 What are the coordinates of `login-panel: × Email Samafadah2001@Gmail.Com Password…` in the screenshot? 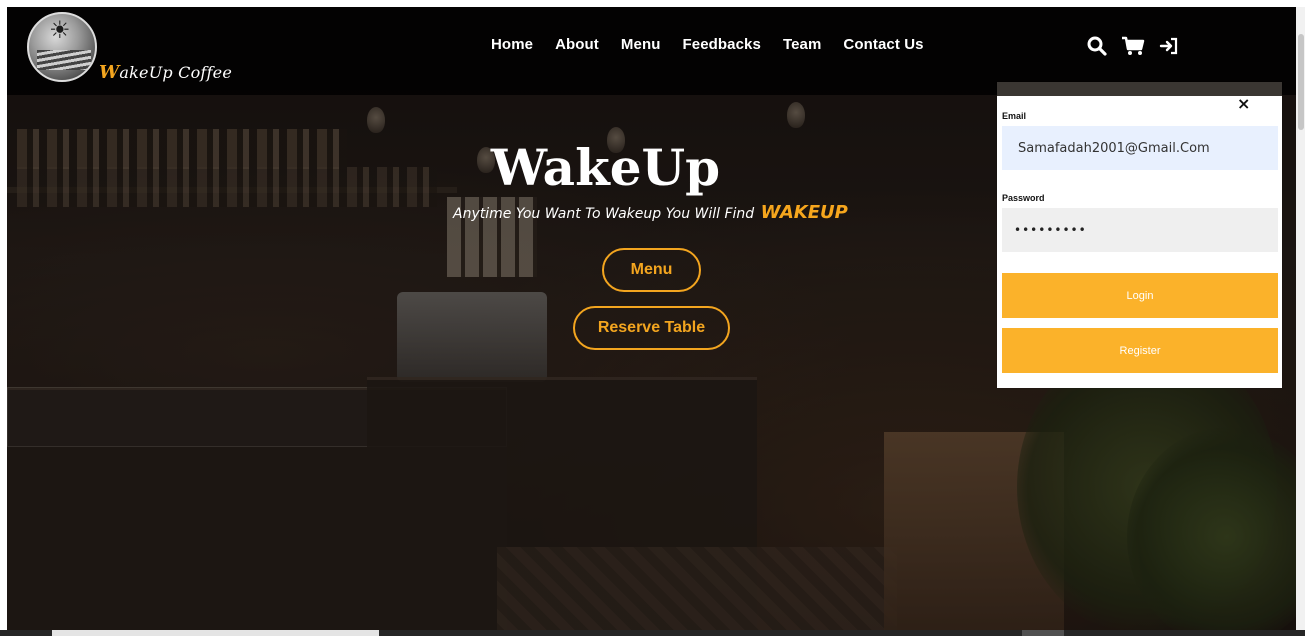 It's located at (1139, 235).